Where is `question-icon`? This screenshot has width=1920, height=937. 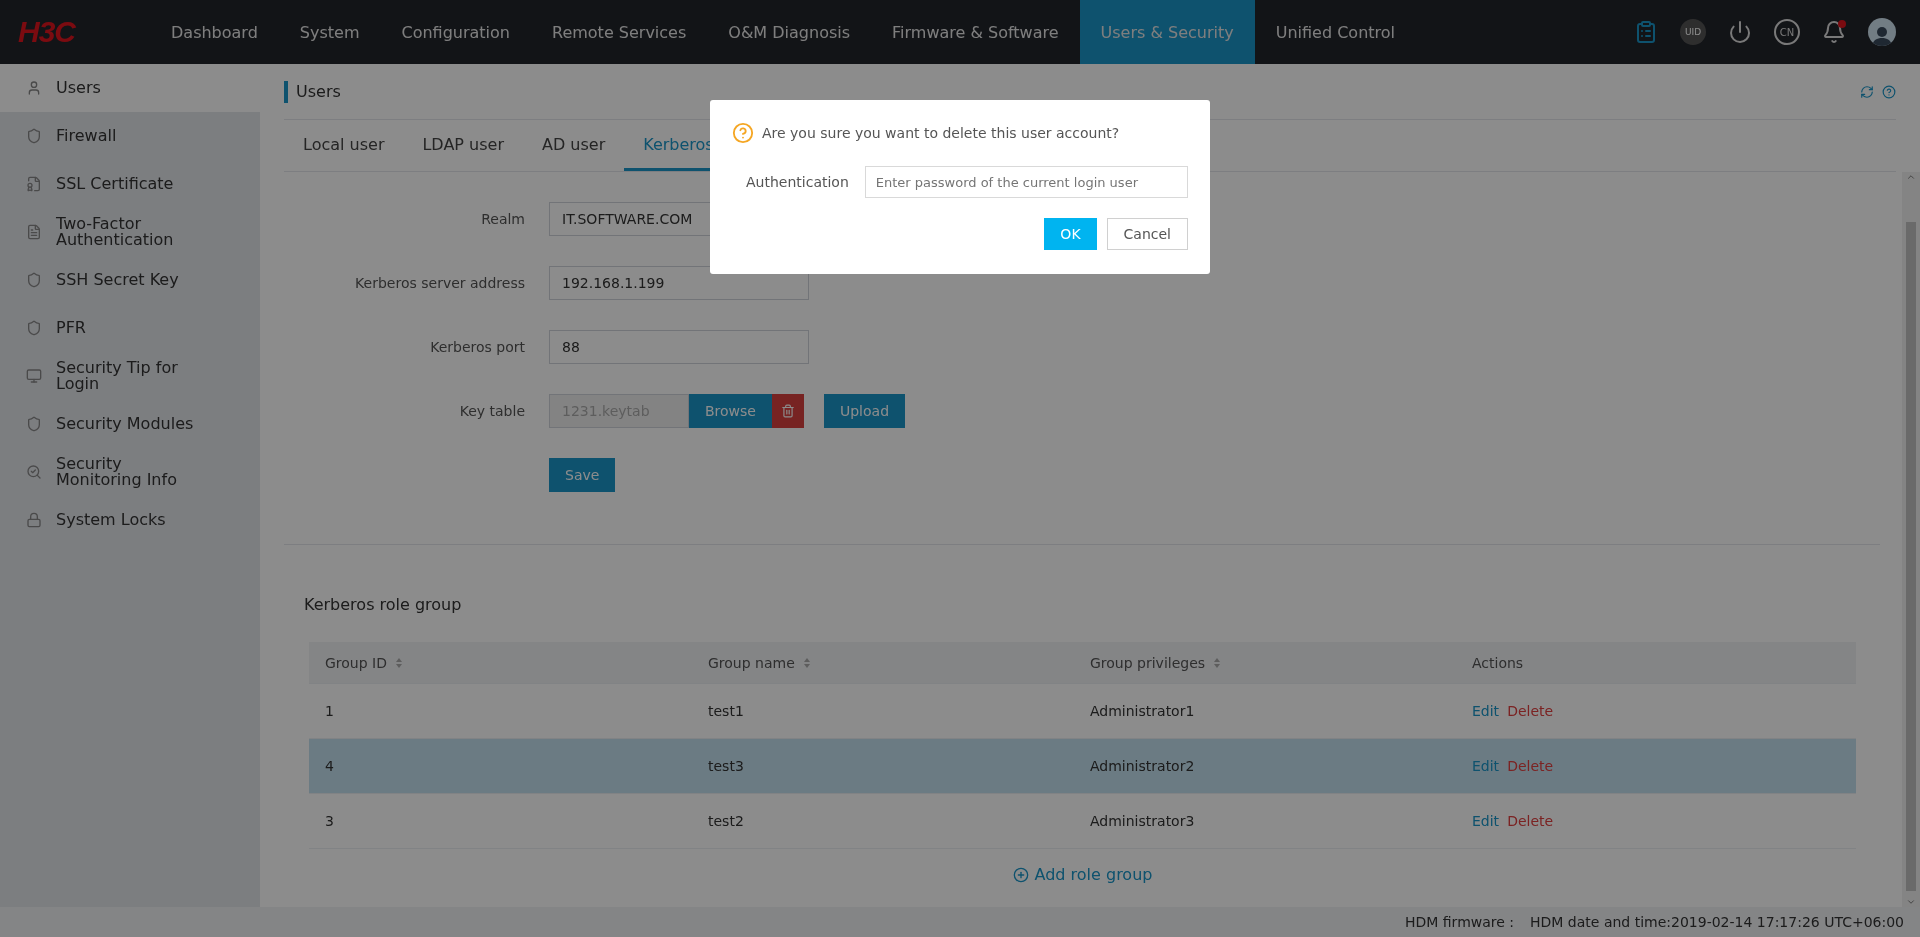
question-icon is located at coordinates (743, 133).